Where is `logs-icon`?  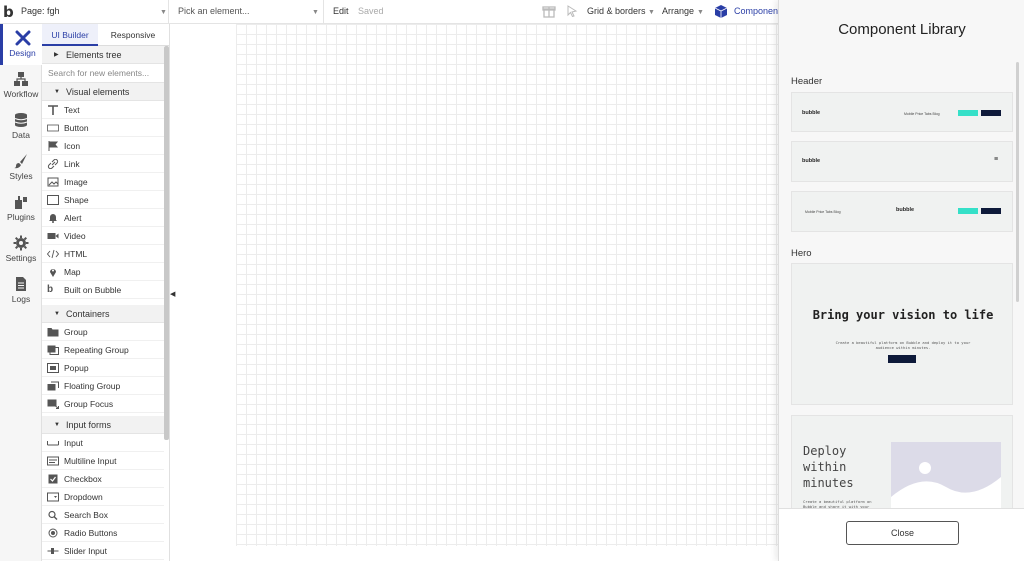
logs-icon is located at coordinates (21, 284).